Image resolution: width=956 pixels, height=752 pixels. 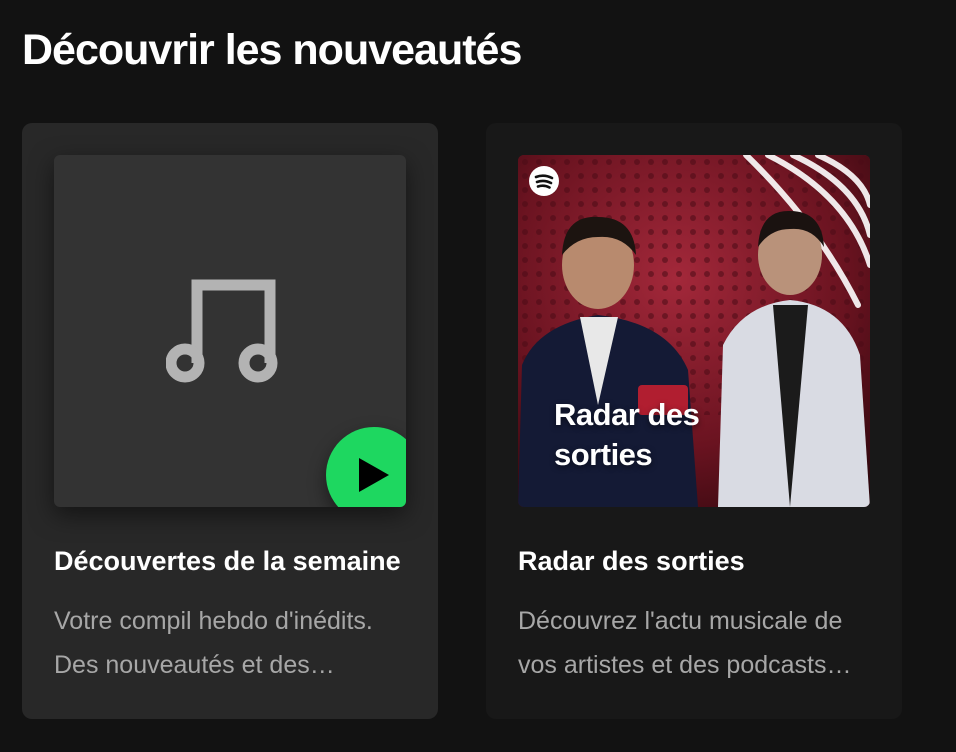 What do you see at coordinates (627, 434) in the screenshot?
I see `cover-title-text: Radar des sorties` at bounding box center [627, 434].